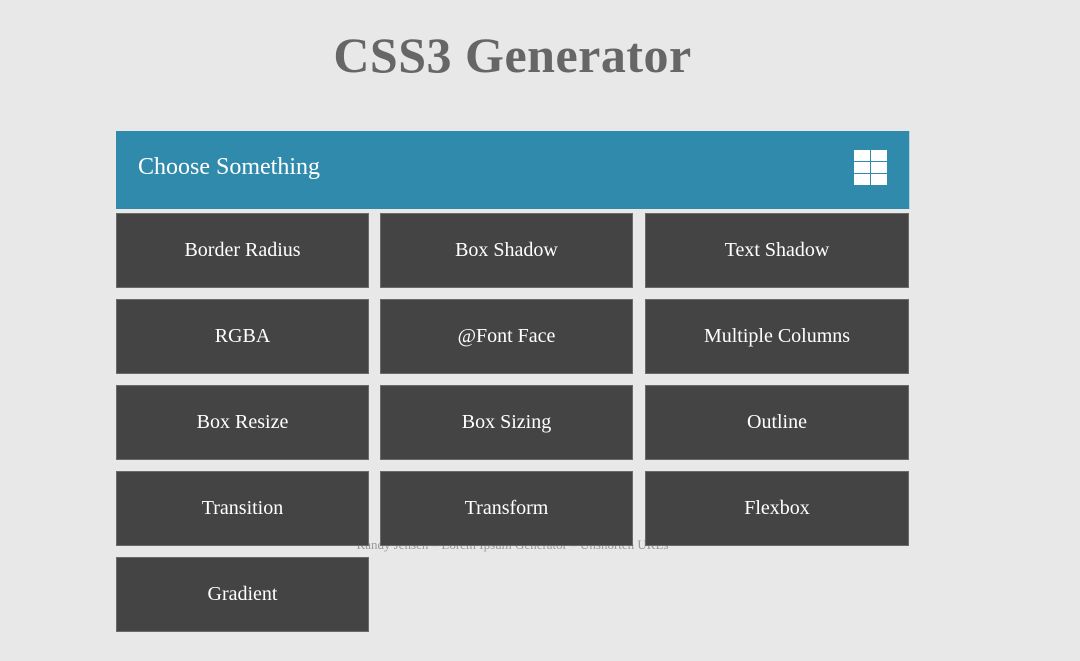 This screenshot has width=1080, height=661. I want to click on tile-multiple-columns: Multiple Columns, so click(777, 336).